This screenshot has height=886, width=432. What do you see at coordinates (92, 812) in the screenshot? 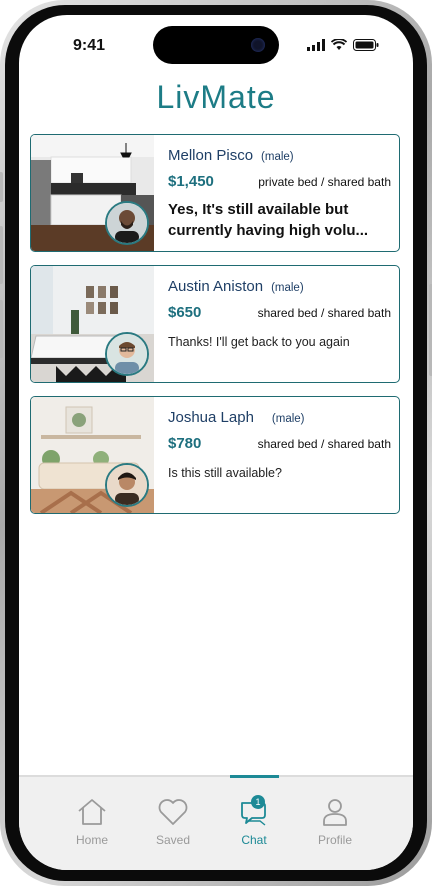
I see `home-icon` at bounding box center [92, 812].